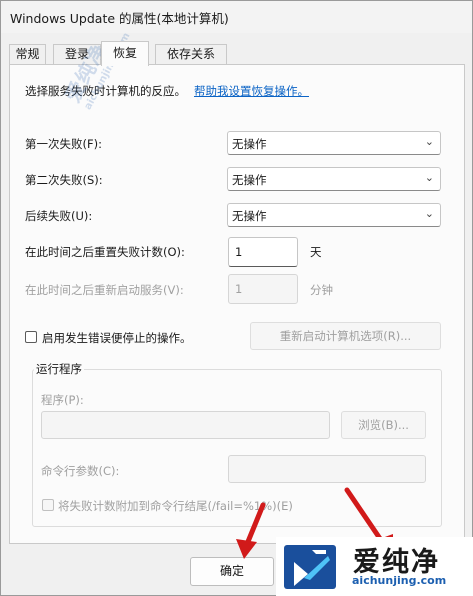  I want to click on logo-icon, so click(310, 567).